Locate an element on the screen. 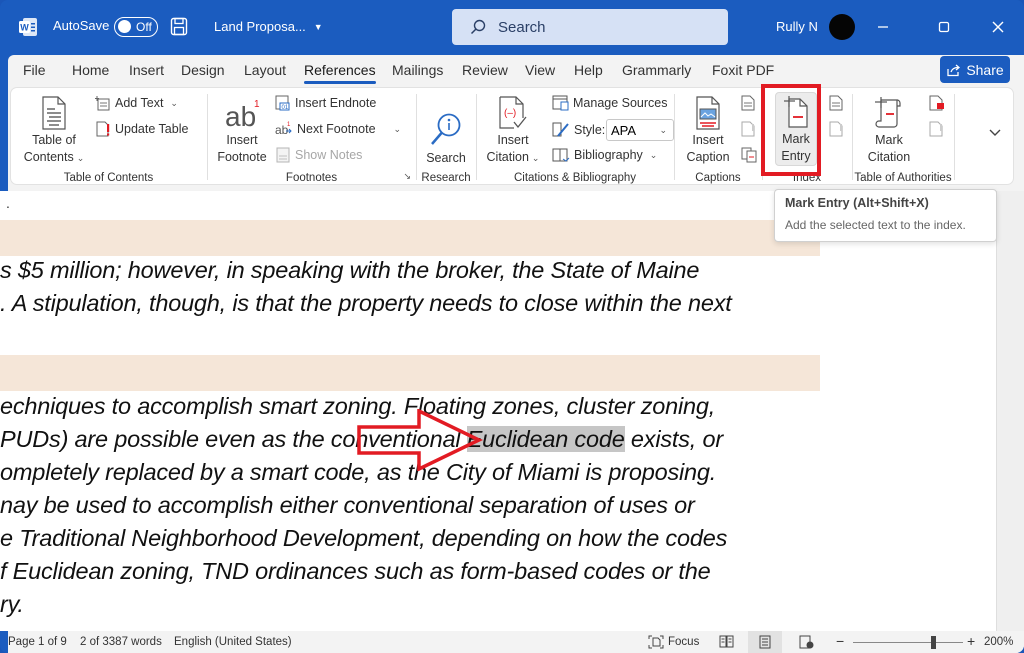  share-button: Share is located at coordinates (975, 69).